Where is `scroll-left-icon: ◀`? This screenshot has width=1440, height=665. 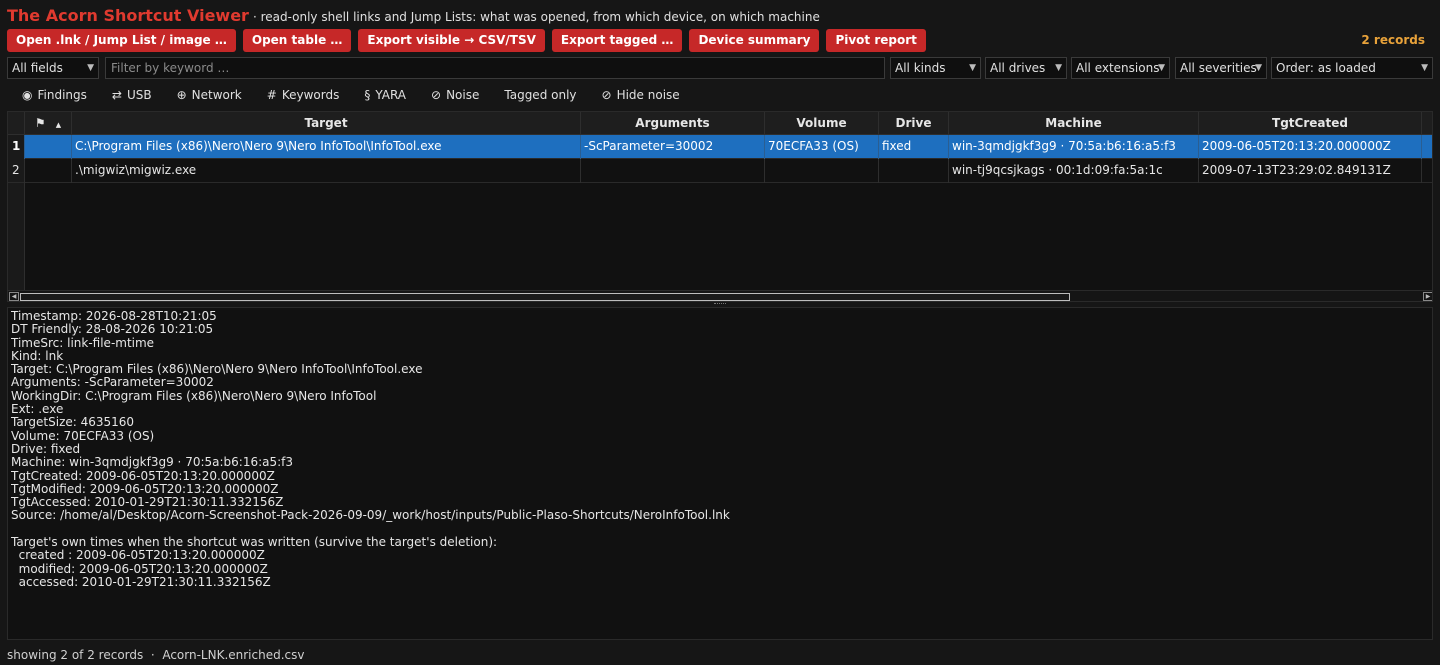
scroll-left-icon: ◀ is located at coordinates (14, 296).